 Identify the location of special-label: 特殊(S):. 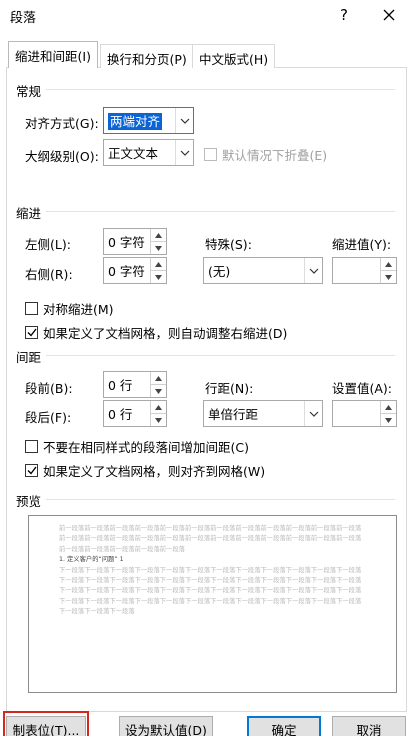
(228, 244).